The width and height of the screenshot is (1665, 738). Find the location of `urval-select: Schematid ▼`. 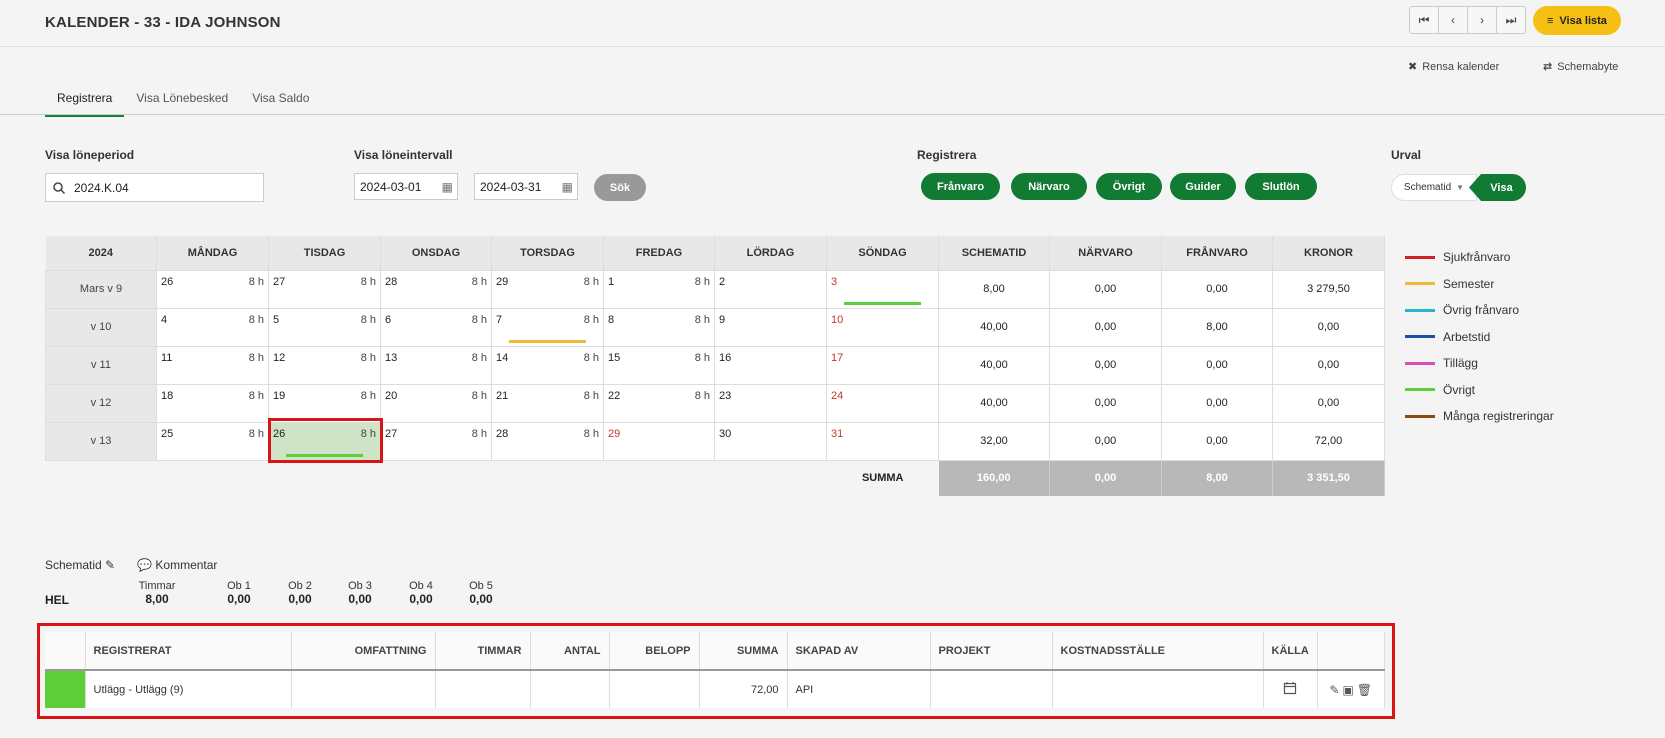

urval-select: Schematid ▼ is located at coordinates (1434, 187).